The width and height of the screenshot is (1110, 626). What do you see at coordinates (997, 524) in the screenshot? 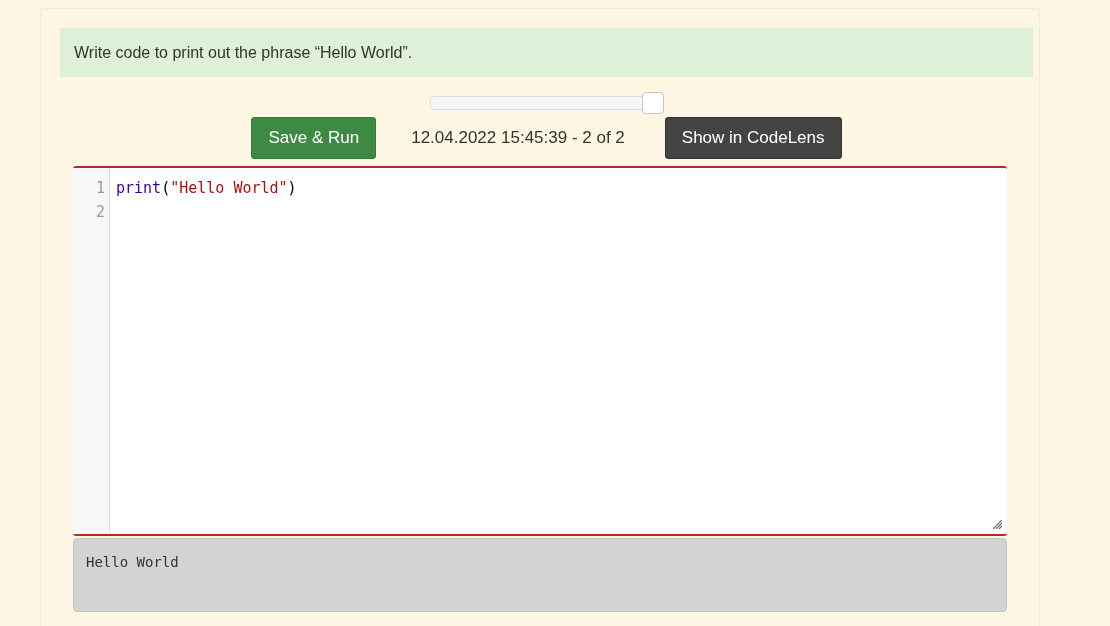
I see `resize-handle-icon` at bounding box center [997, 524].